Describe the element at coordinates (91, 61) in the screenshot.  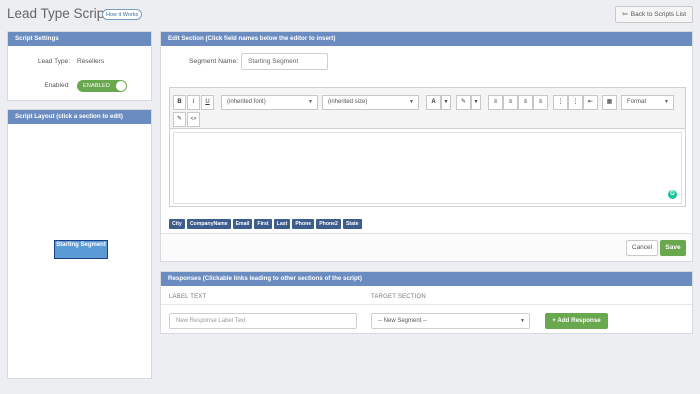
I see `lead-type-value: Resellers` at that location.